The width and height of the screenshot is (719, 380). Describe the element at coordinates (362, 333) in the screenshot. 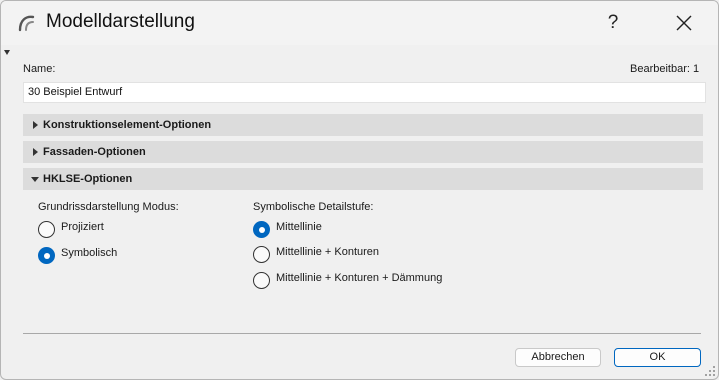

I see `footer-divider` at that location.